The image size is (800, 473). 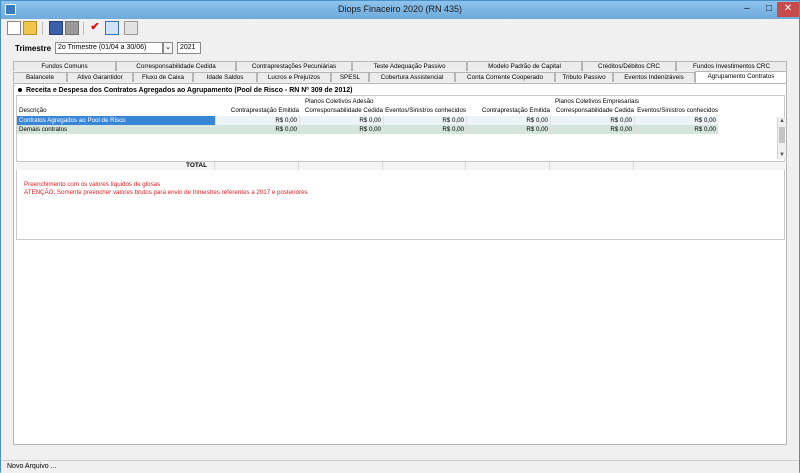 I want to click on bullet-icon, so click(x=20, y=90).